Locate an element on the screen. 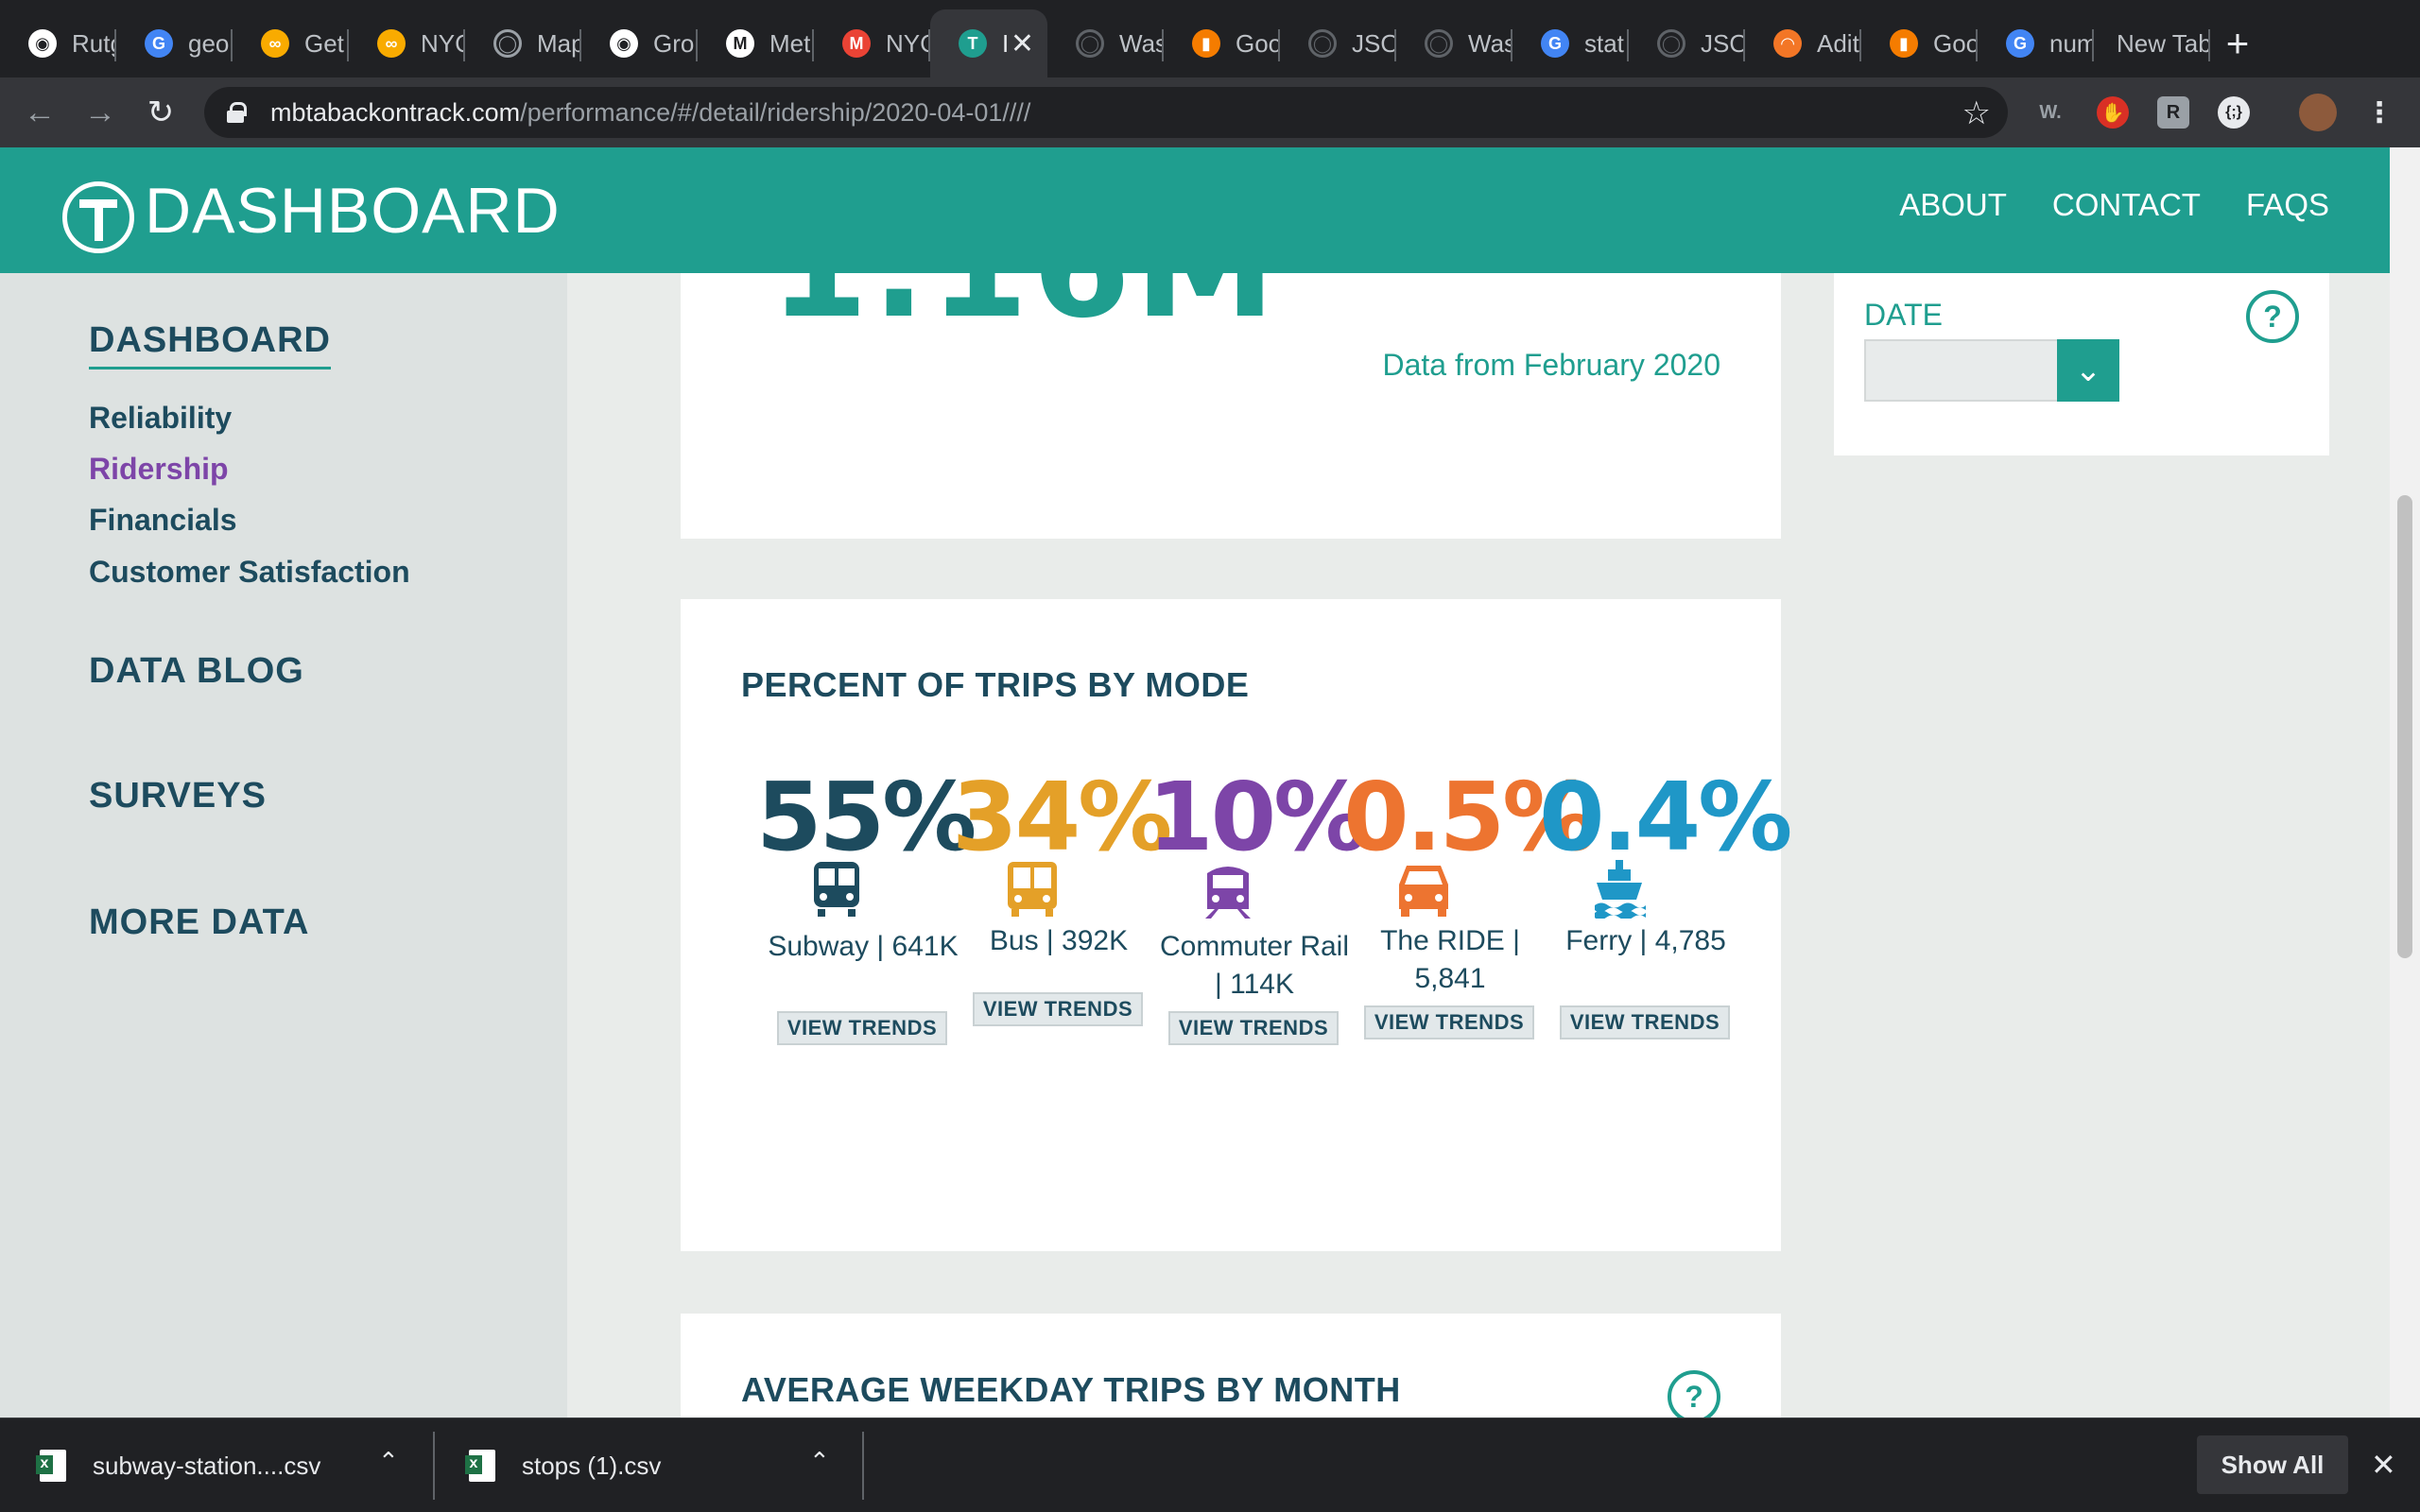 The width and height of the screenshot is (2420, 1512). mode-label: Ferry | 4,785 is located at coordinates (1645, 940).